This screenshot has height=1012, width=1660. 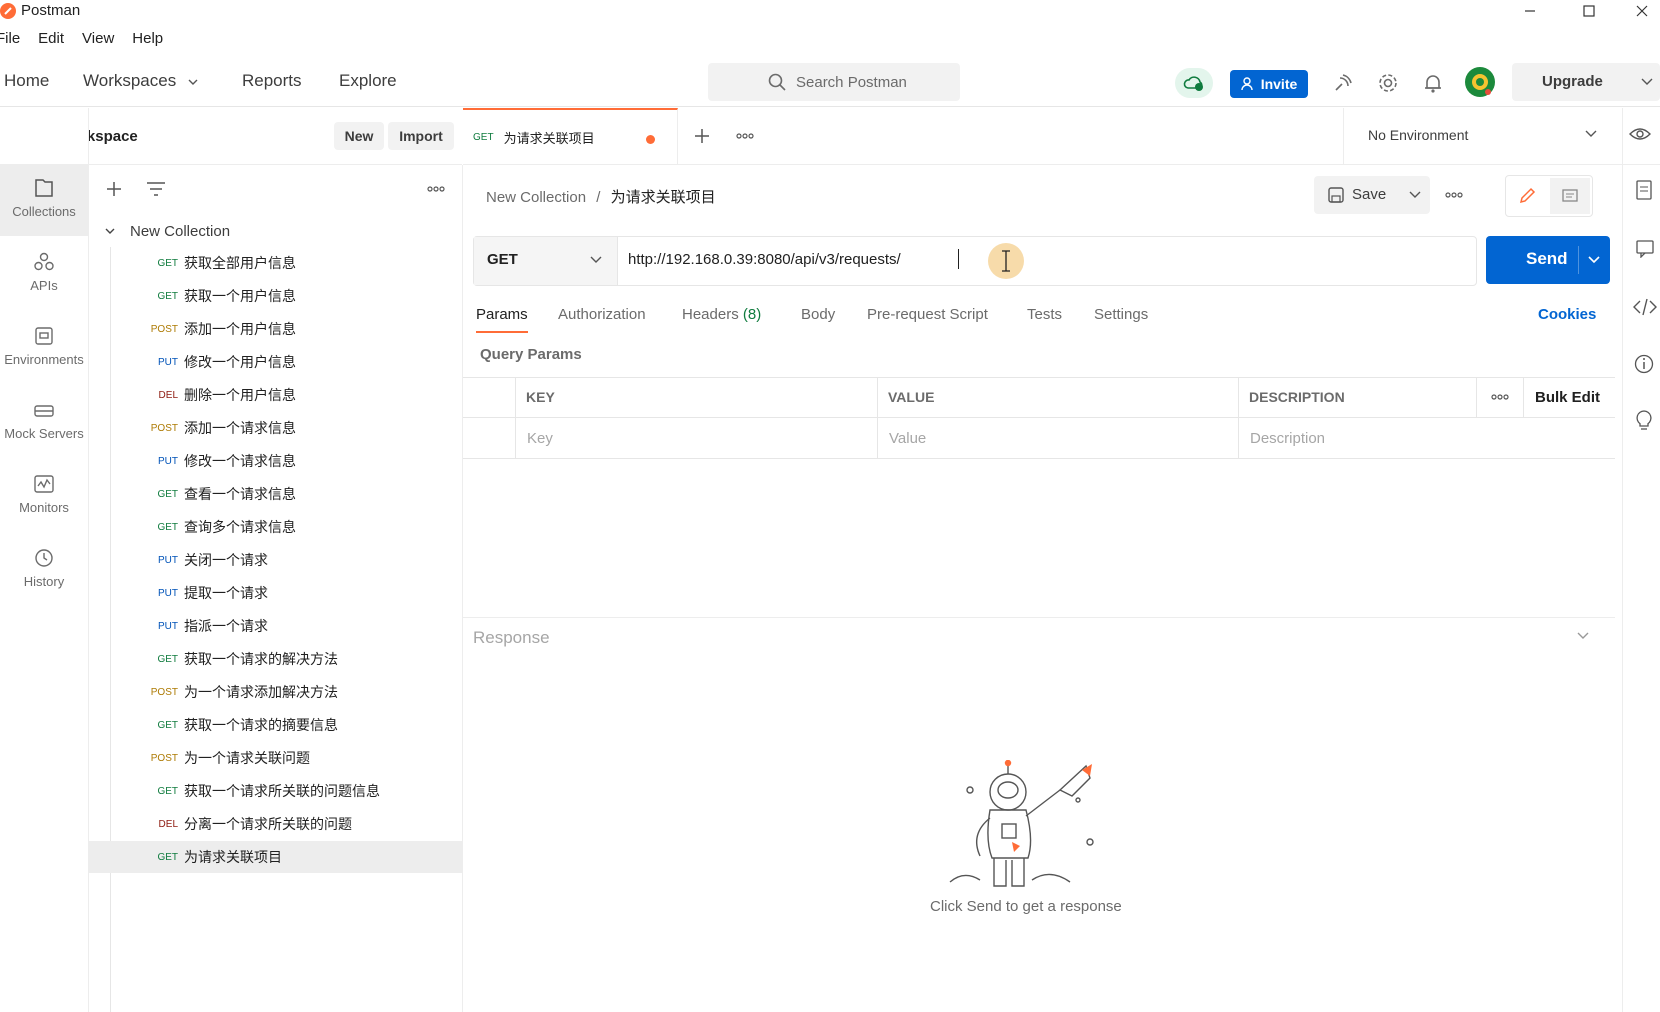 I want to click on documentation-icon, so click(x=1644, y=190).